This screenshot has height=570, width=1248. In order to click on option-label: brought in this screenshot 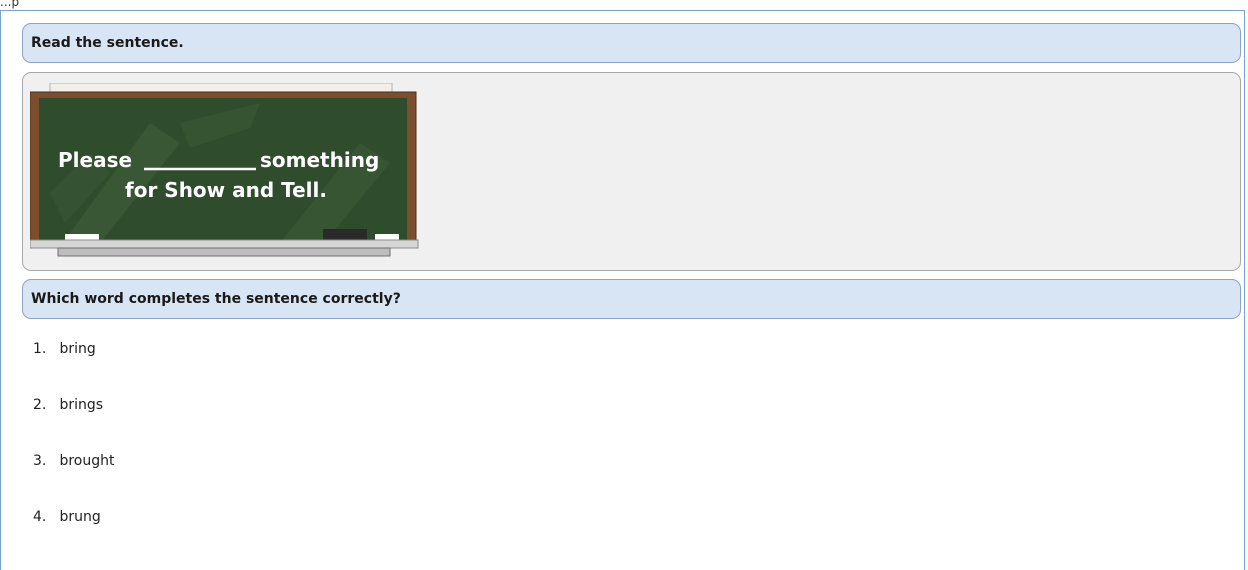, I will do `click(87, 461)`.